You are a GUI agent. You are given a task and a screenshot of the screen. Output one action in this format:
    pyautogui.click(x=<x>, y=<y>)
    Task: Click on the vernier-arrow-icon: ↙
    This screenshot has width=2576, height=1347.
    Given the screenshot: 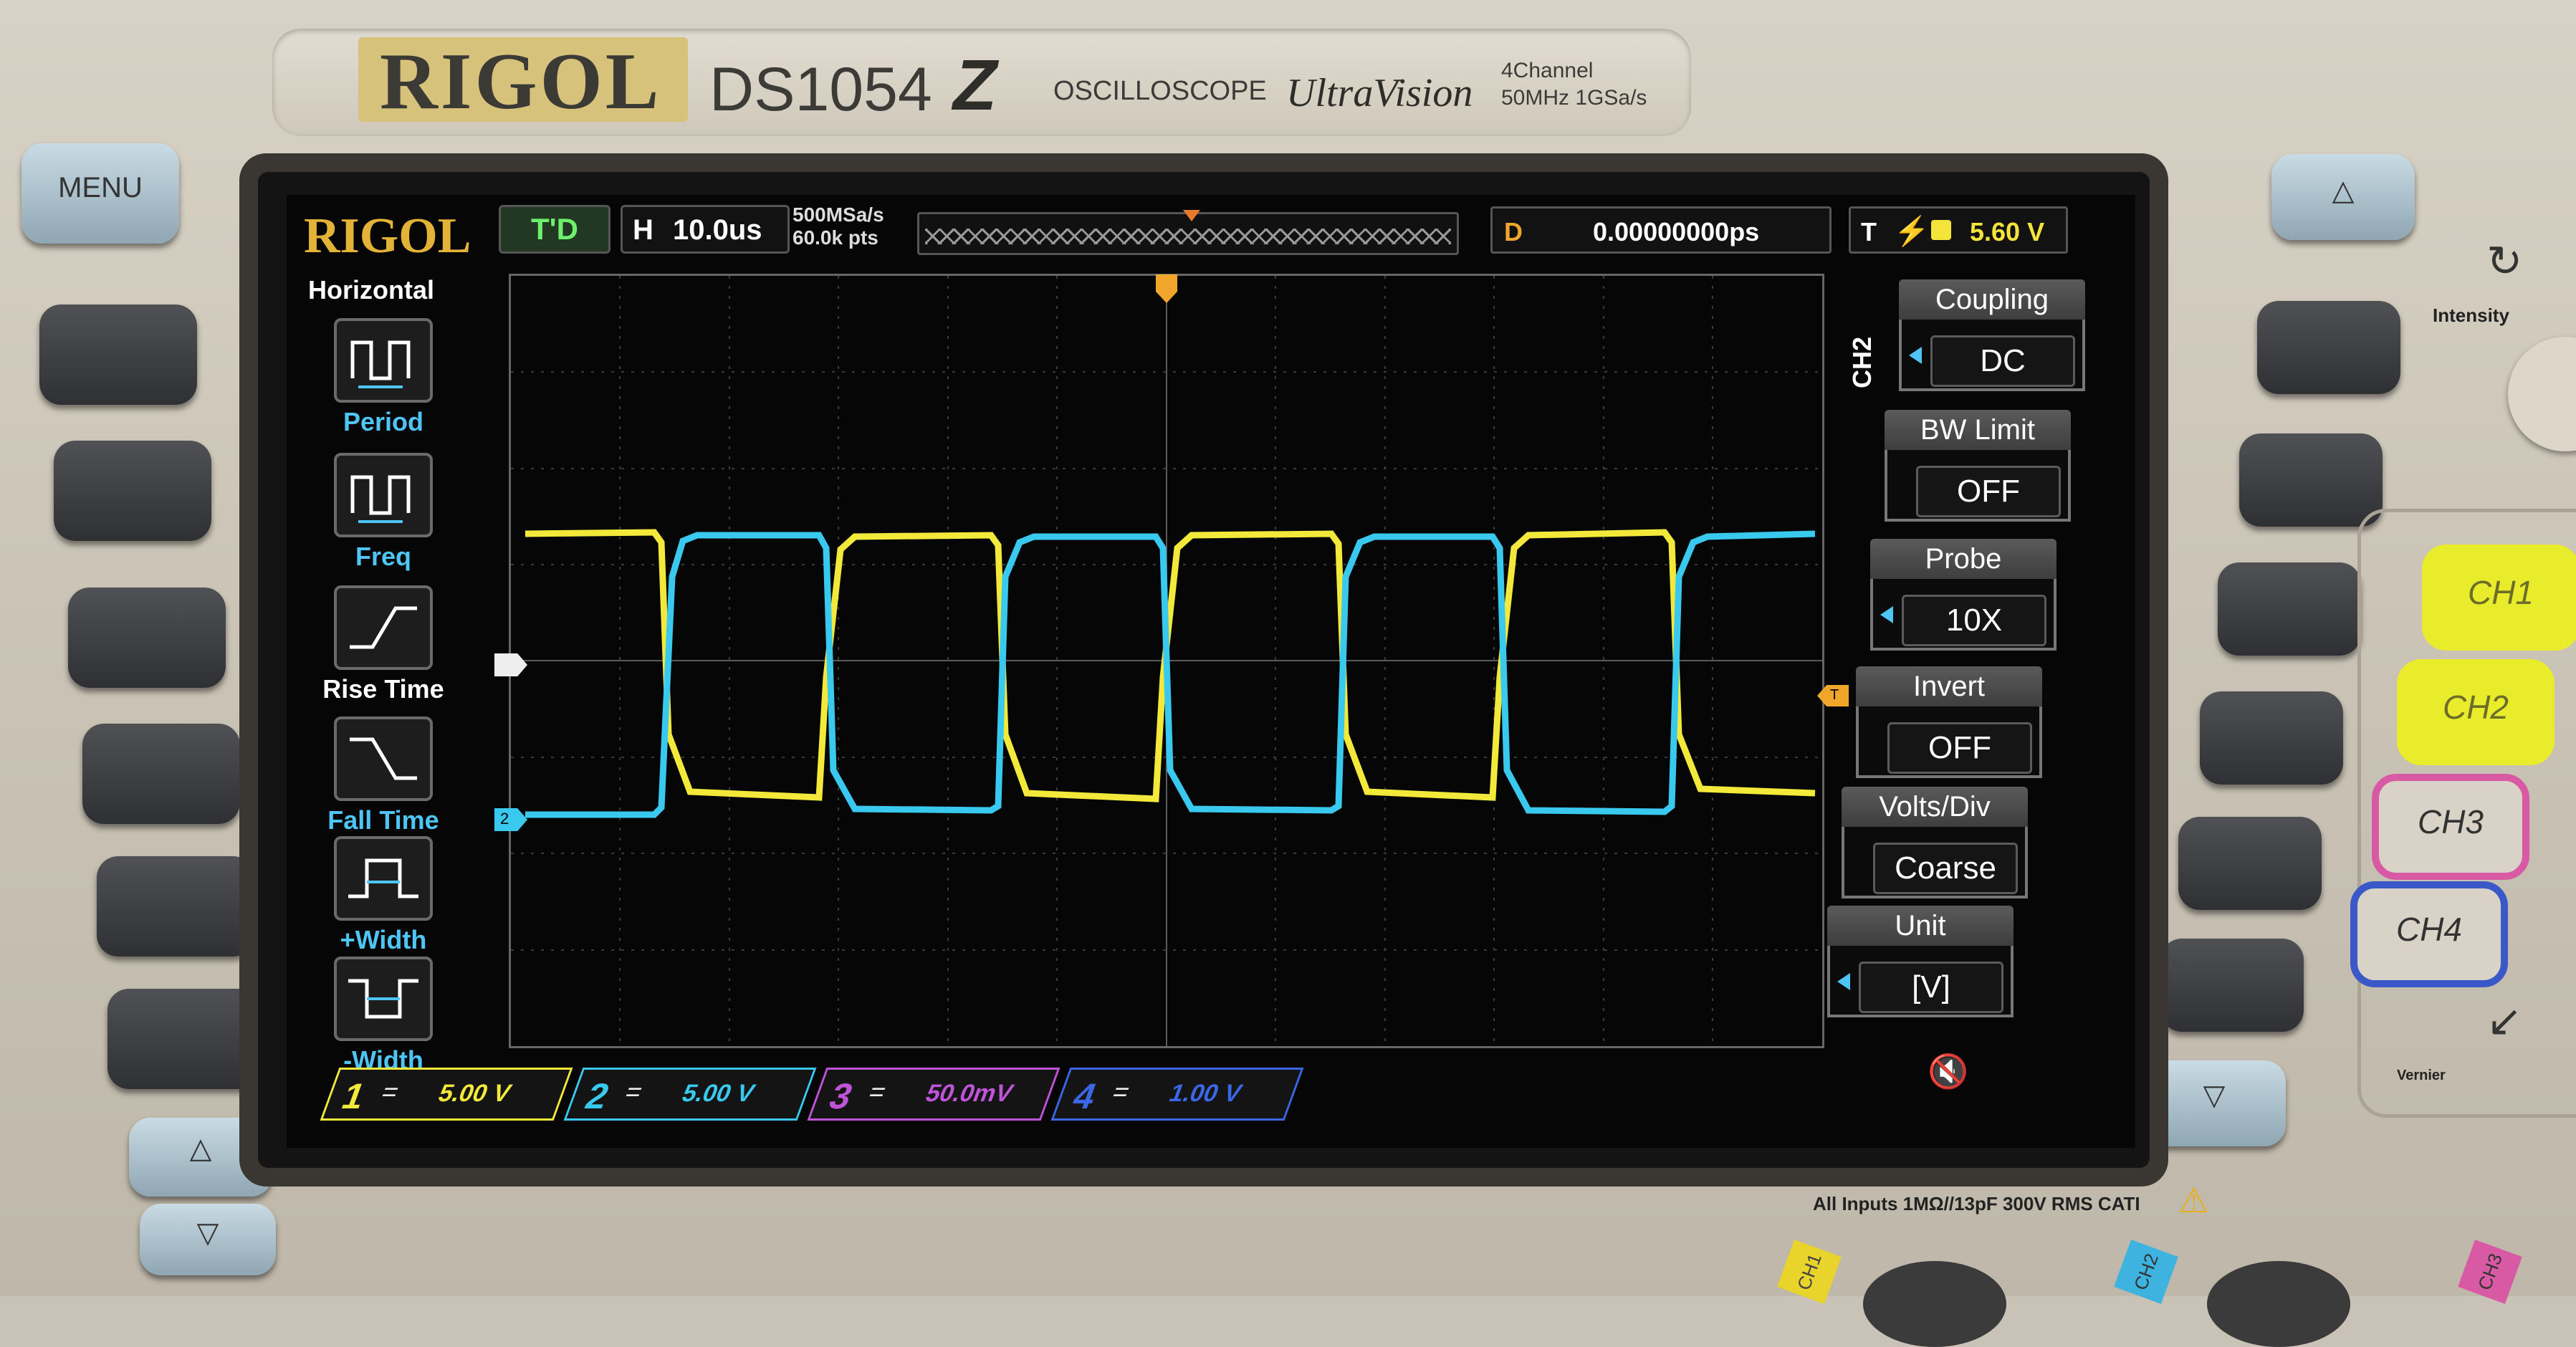 What is the action you would take?
    pyautogui.click(x=2504, y=1021)
    